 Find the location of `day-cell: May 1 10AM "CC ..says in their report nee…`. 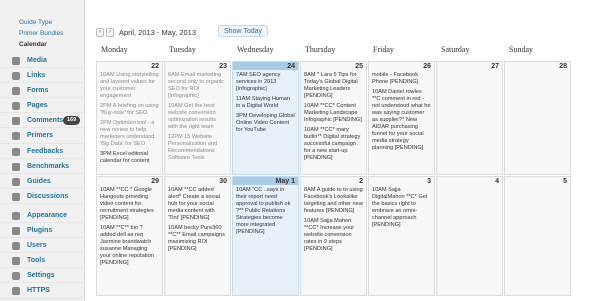

day-cell: May 1 10AM "CC ..says in their report nee… is located at coordinates (265, 236).